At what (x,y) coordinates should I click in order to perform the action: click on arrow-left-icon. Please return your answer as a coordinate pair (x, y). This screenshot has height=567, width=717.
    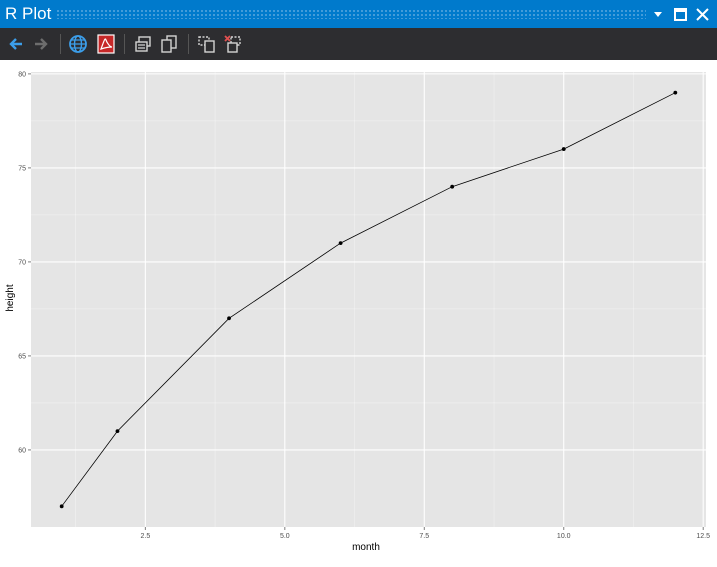
    Looking at the image, I should click on (15, 44).